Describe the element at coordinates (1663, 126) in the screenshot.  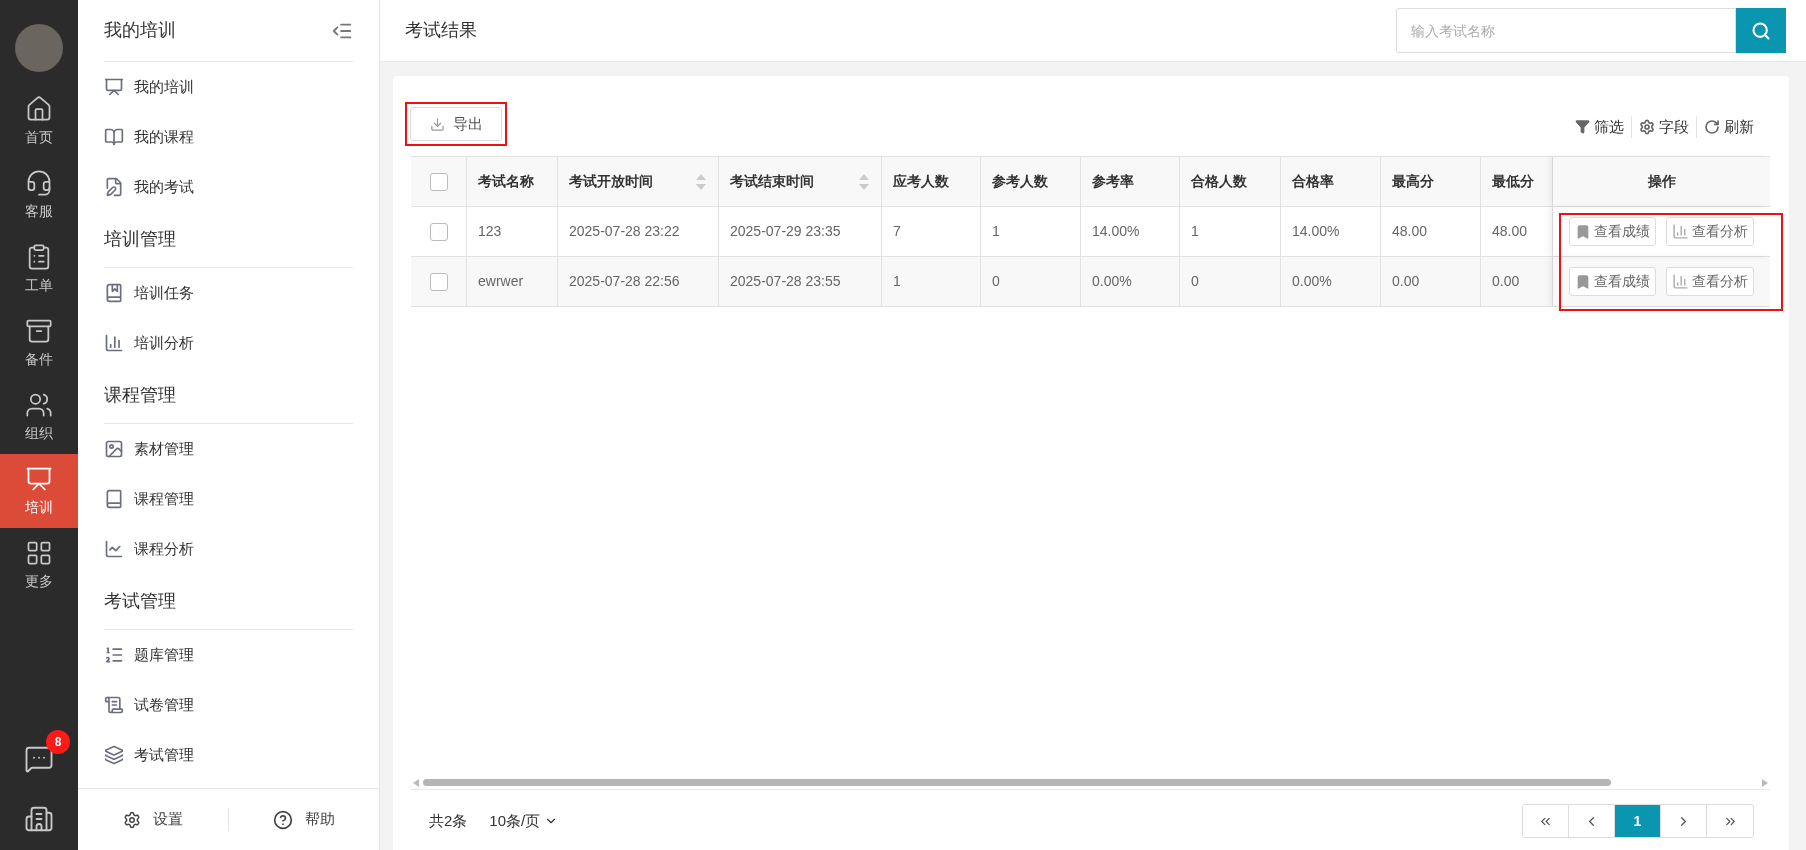
I see `toolbar-tool: 字段` at that location.